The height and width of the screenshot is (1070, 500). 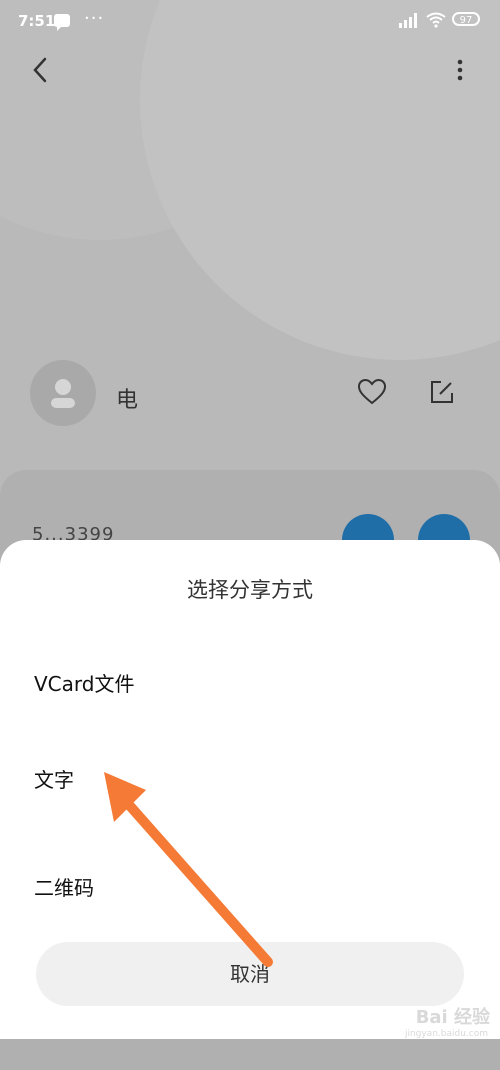 What do you see at coordinates (62, 22) in the screenshot?
I see `message-icon` at bounding box center [62, 22].